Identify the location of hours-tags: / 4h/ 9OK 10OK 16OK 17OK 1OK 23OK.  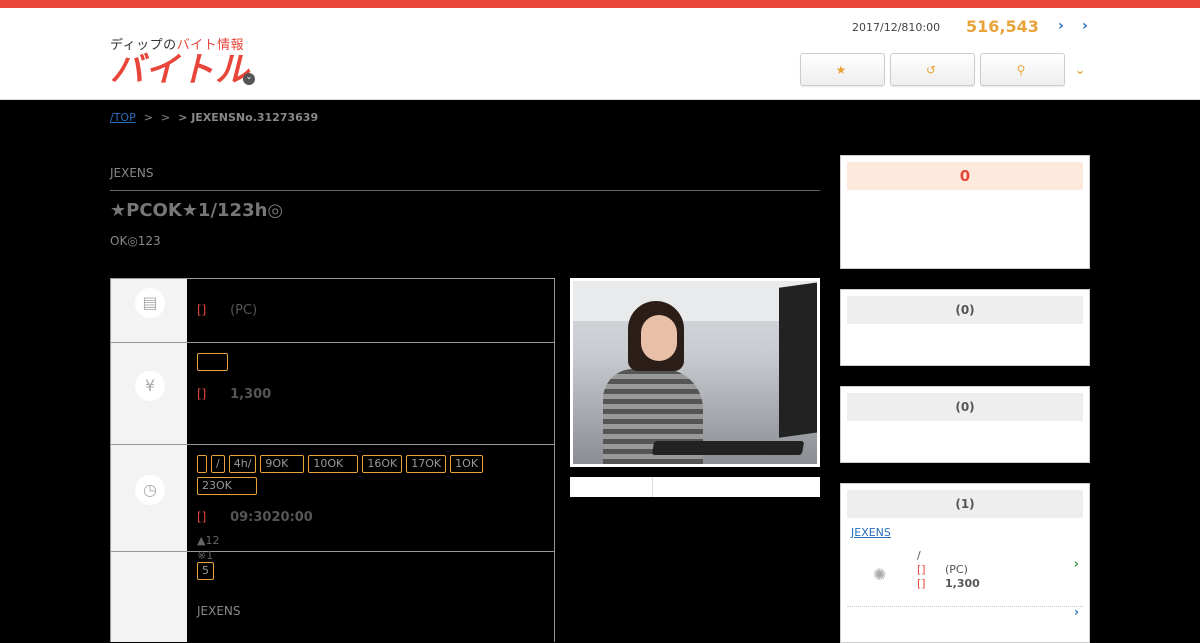
(370, 475).